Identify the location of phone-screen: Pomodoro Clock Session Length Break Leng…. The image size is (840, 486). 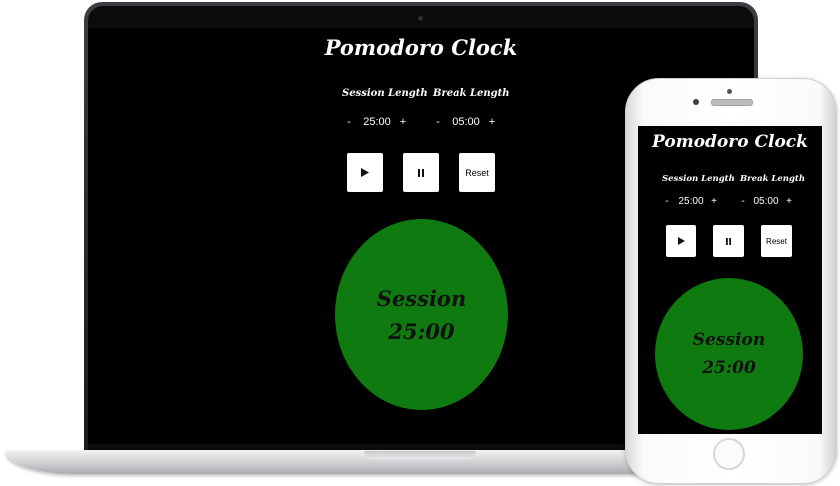
(730, 280).